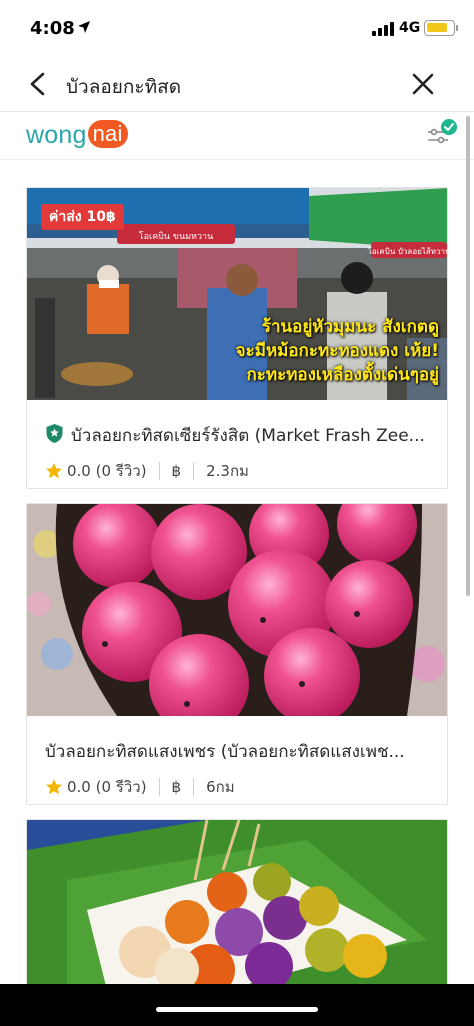 The width and height of the screenshot is (474, 1026). I want to click on network-label: 4G, so click(410, 28).